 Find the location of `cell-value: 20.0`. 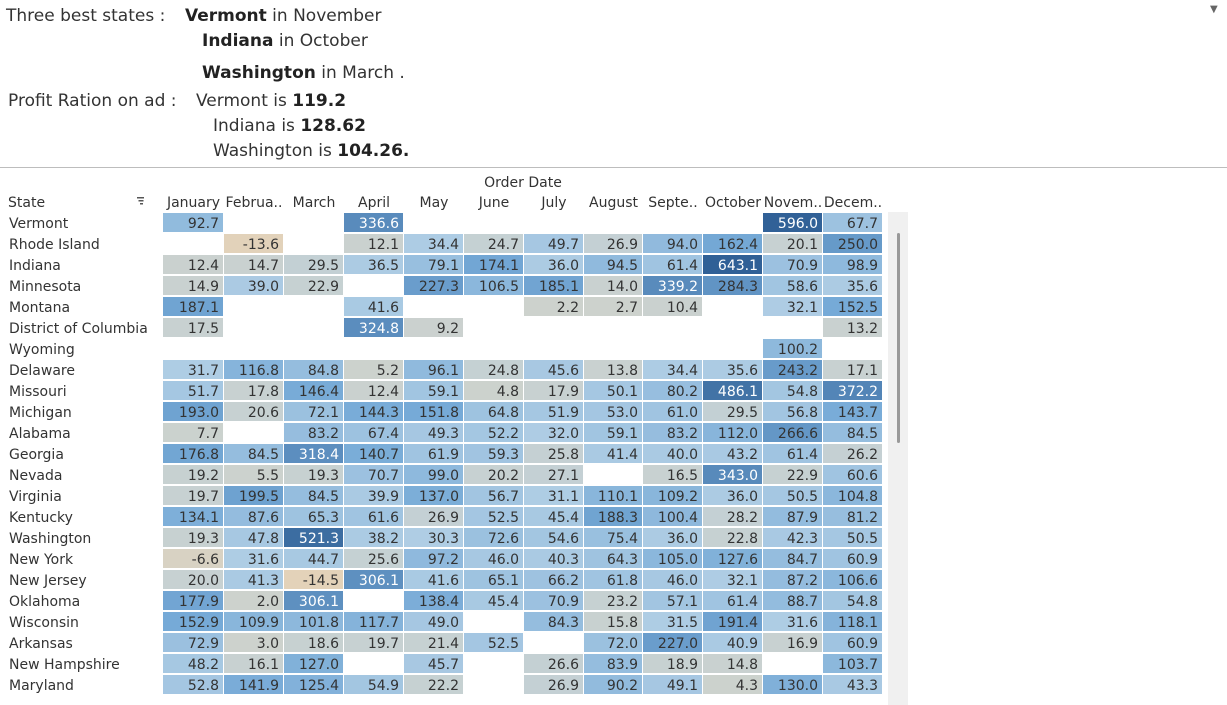

cell-value: 20.0 is located at coordinates (203, 581).